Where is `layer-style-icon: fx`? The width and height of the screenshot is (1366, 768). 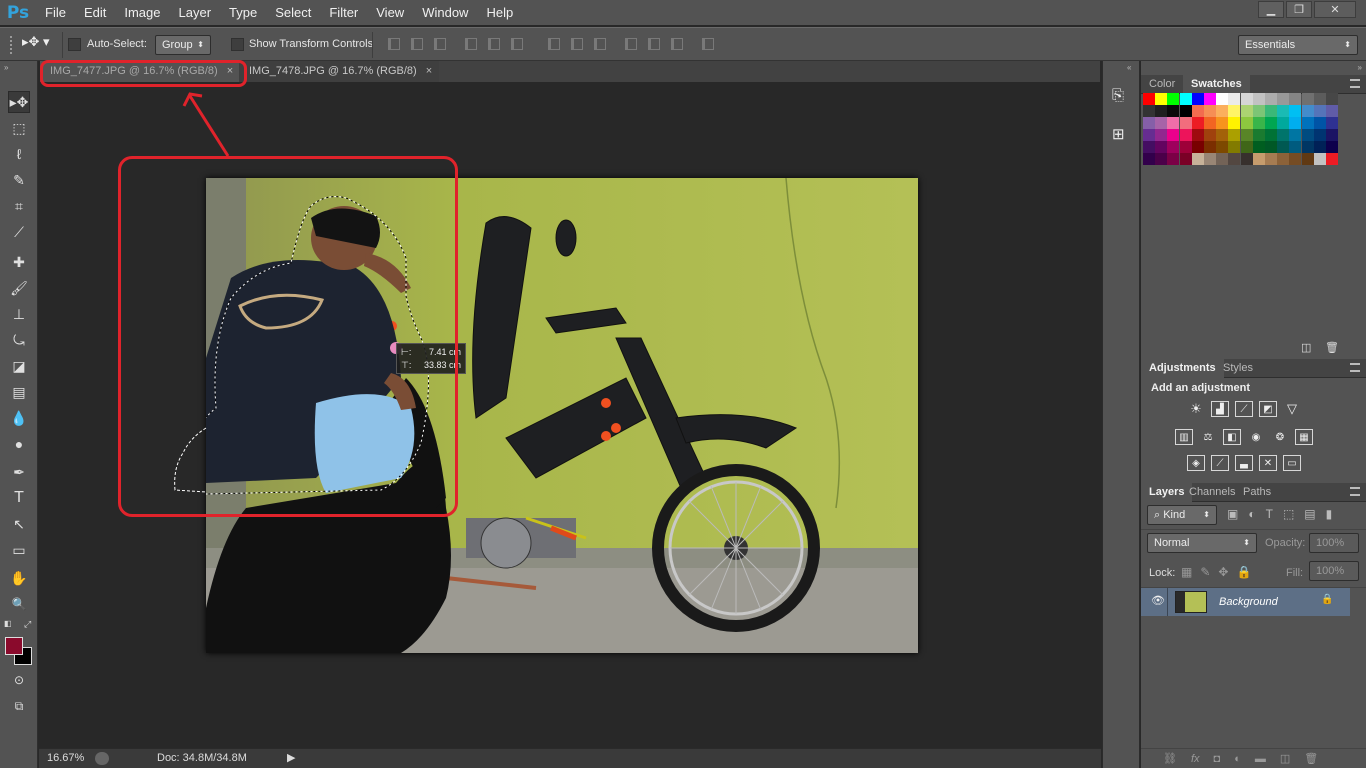 layer-style-icon: fx is located at coordinates (1195, 759).